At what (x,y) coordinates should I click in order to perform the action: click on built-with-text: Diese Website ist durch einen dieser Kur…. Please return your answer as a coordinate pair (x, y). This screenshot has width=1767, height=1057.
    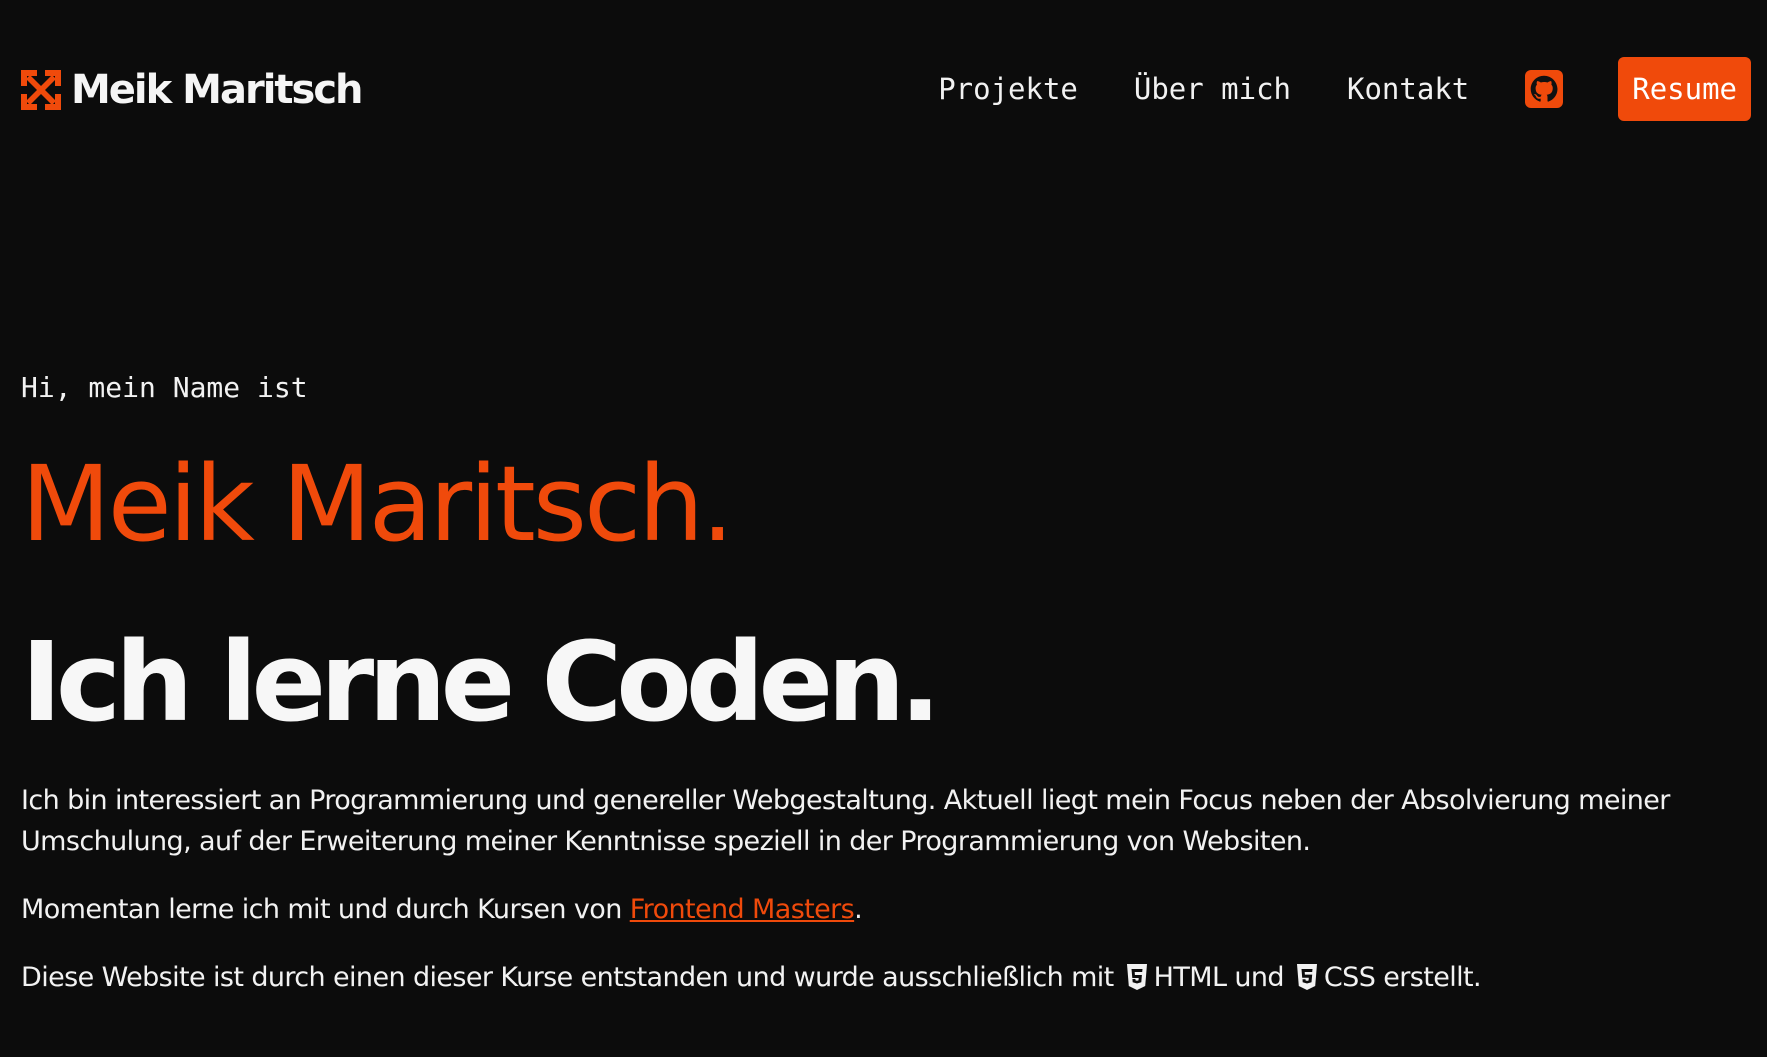
    Looking at the image, I should click on (571, 977).